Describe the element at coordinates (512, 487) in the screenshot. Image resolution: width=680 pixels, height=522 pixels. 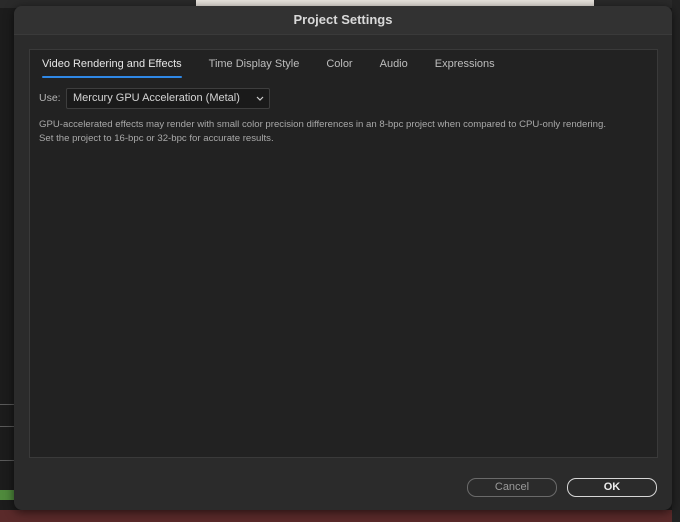
I see `cancel-button: Cancel` at that location.